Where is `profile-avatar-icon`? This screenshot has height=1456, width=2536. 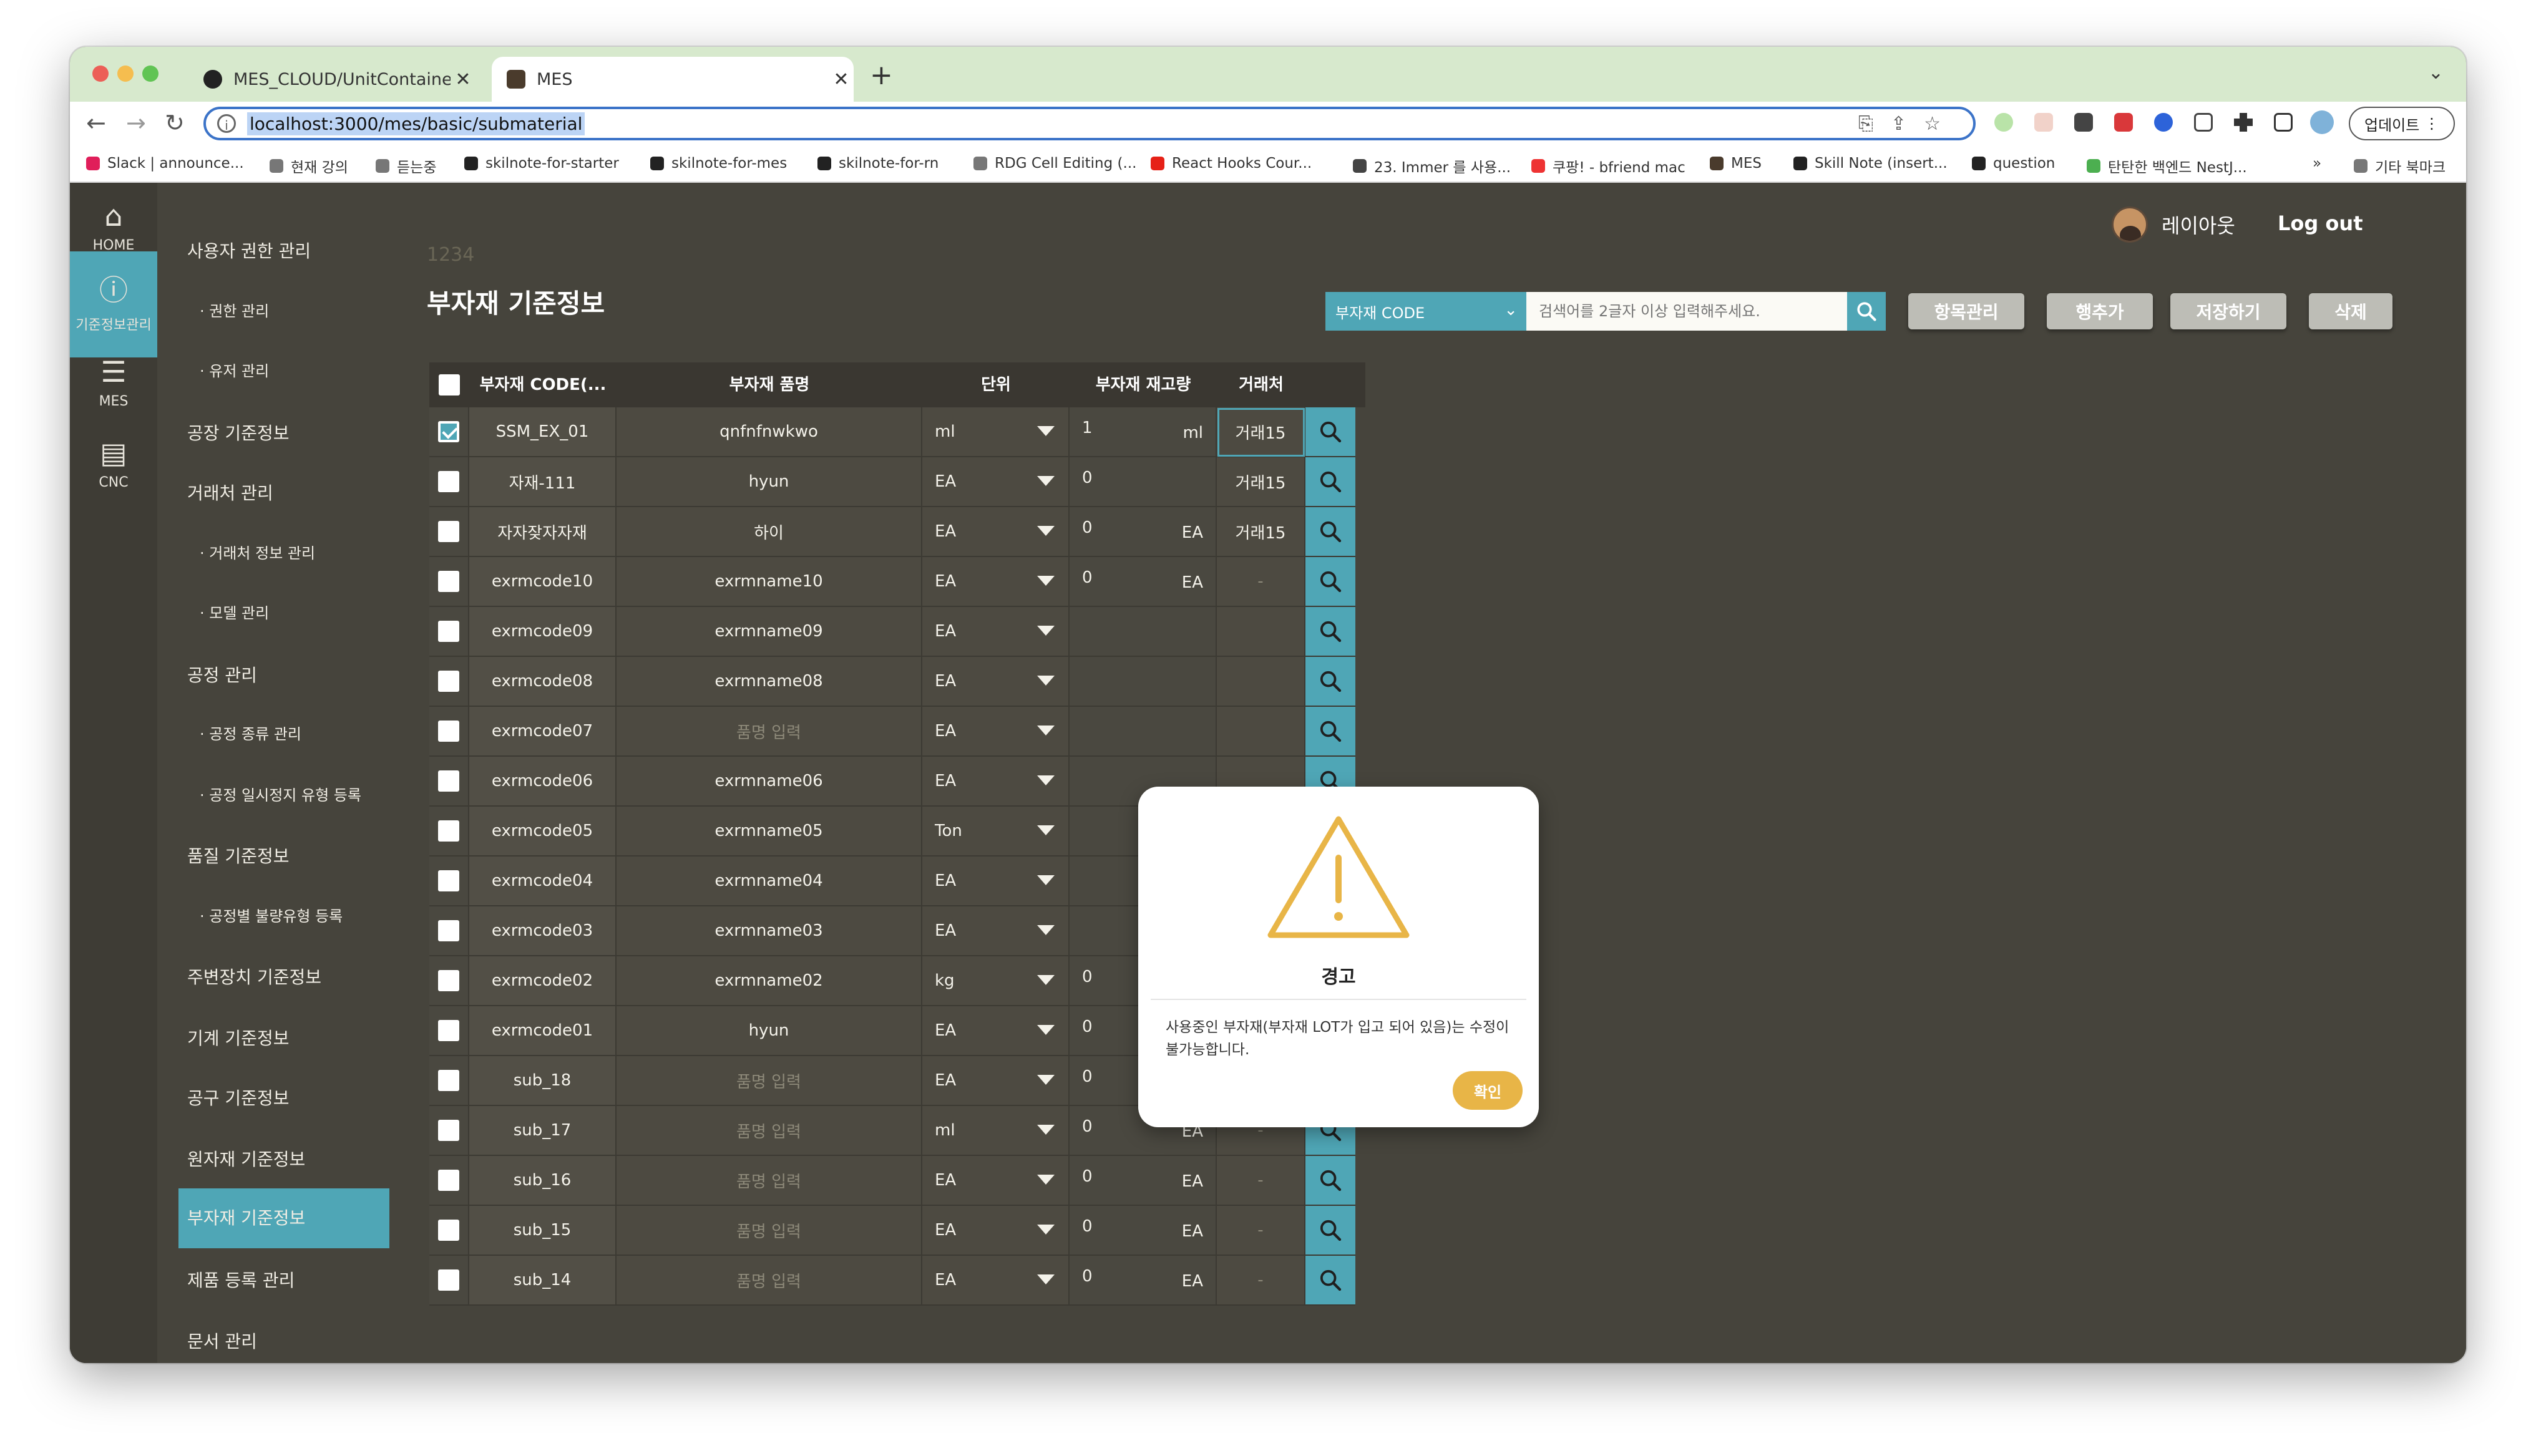 profile-avatar-icon is located at coordinates (2322, 122).